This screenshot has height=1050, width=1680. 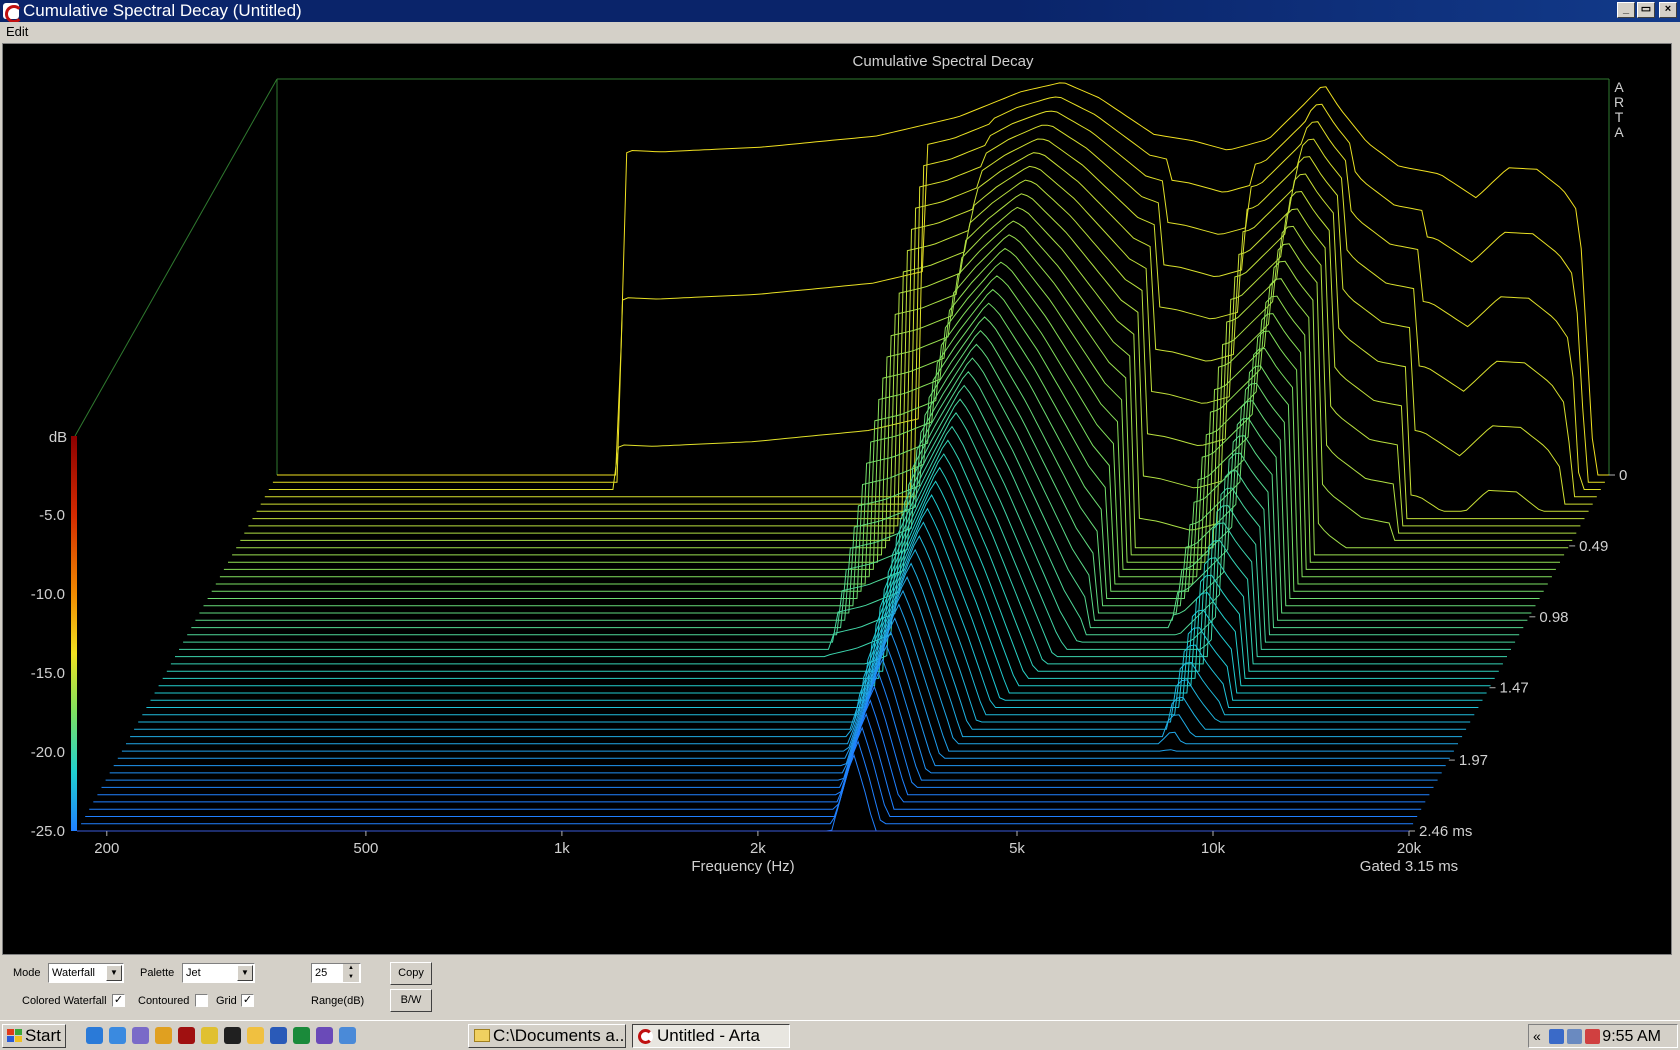 What do you see at coordinates (278, 1035) in the screenshot?
I see `help-icon` at bounding box center [278, 1035].